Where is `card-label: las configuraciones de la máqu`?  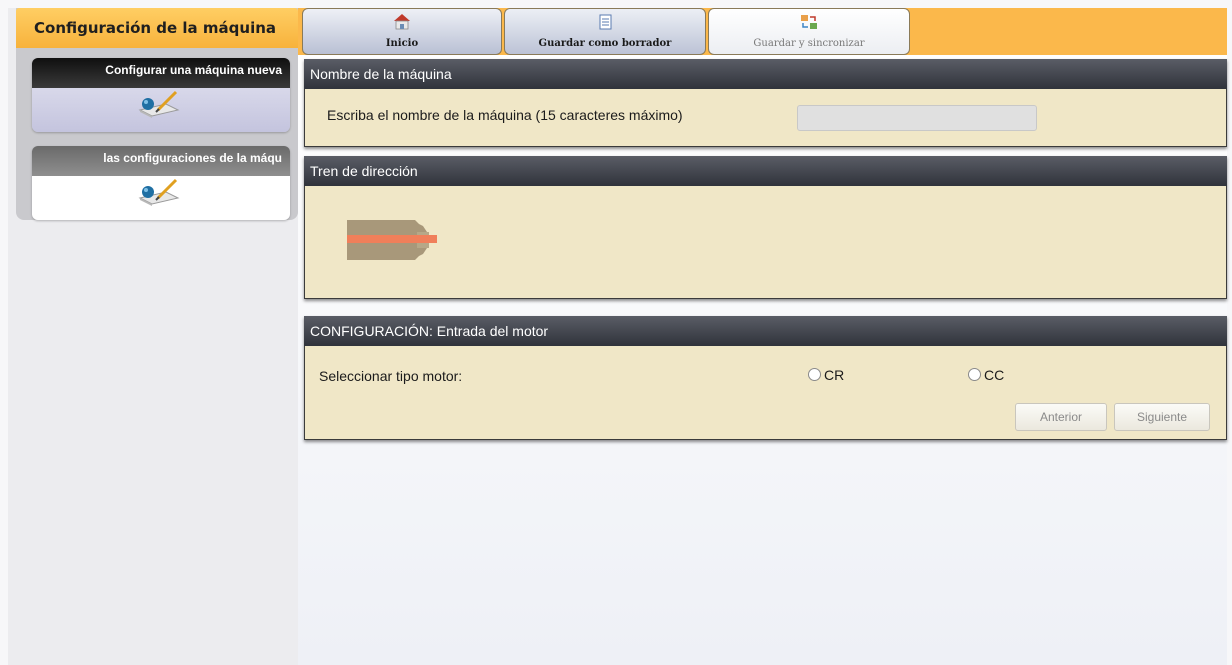
card-label: las configuraciones de la máqu is located at coordinates (161, 161).